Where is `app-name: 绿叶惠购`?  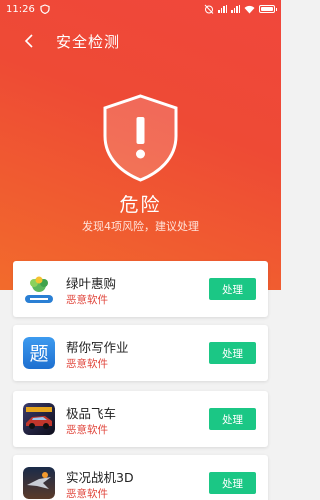 app-name: 绿叶惠购 is located at coordinates (91, 283).